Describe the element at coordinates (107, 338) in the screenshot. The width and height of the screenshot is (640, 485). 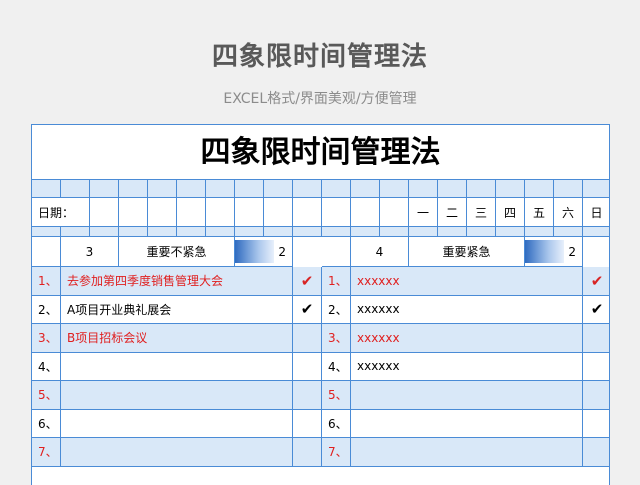
I see `task-text: B项目招标会议` at that location.